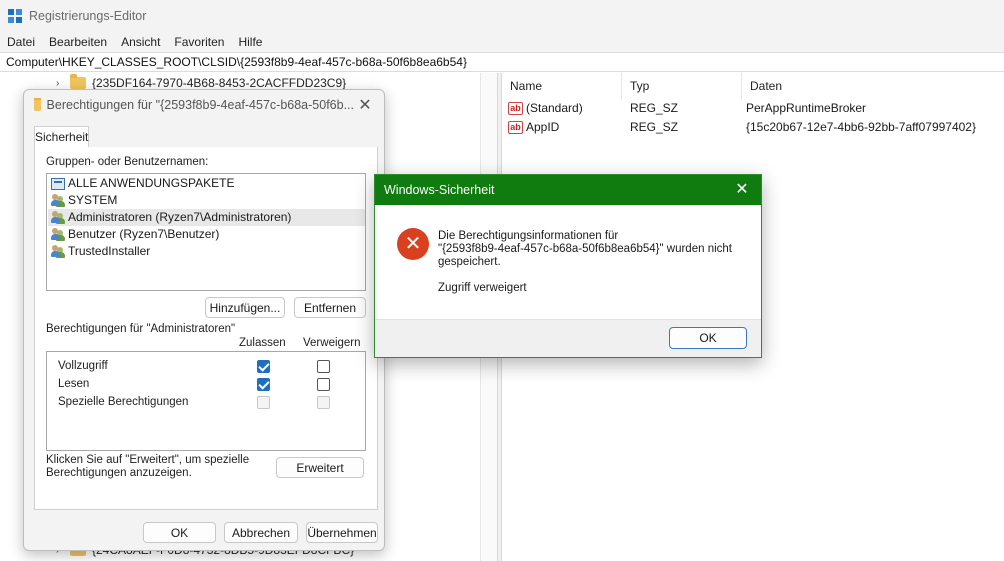 This screenshot has height=561, width=1004. Describe the element at coordinates (502, 16) in the screenshot. I see `title-bar: Registrierungs-Editor` at that location.